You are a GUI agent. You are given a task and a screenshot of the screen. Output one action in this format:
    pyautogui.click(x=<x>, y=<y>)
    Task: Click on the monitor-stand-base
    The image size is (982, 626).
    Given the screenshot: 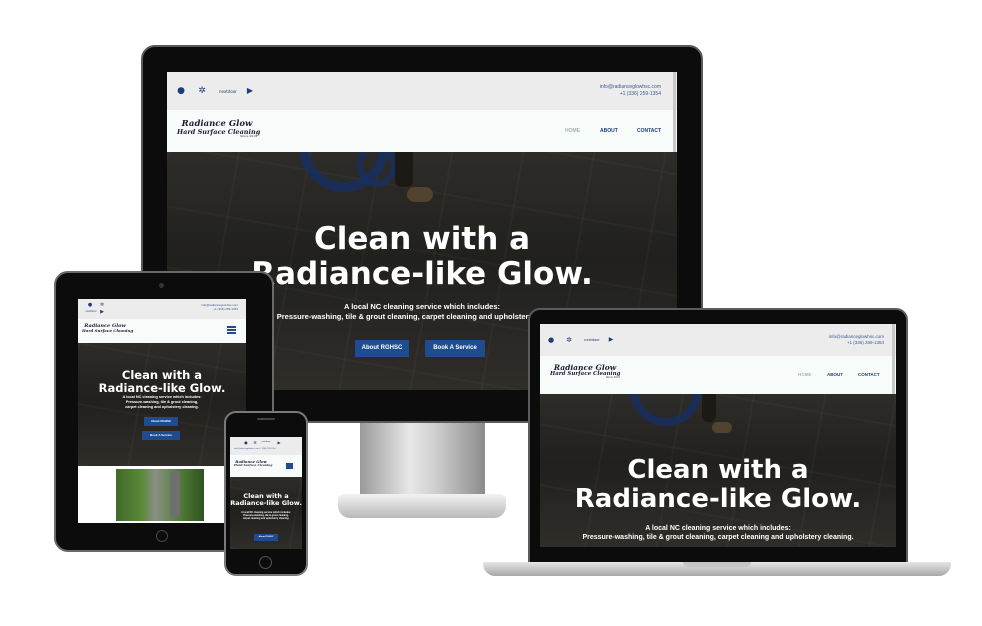 What is the action you would take?
    pyautogui.click(x=422, y=506)
    